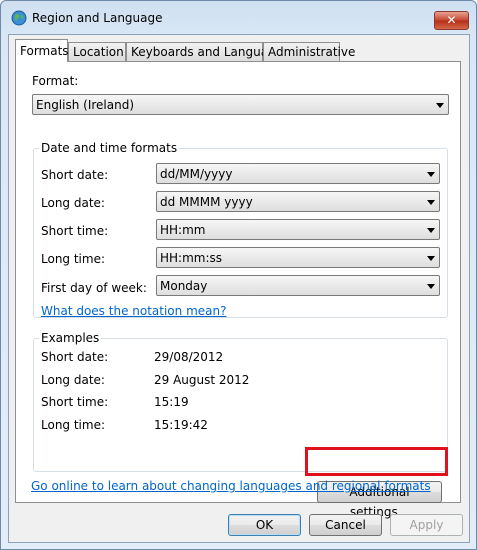 Image resolution: width=477 pixels, height=550 pixels. What do you see at coordinates (97, 51) in the screenshot?
I see `tab-location: Location` at bounding box center [97, 51].